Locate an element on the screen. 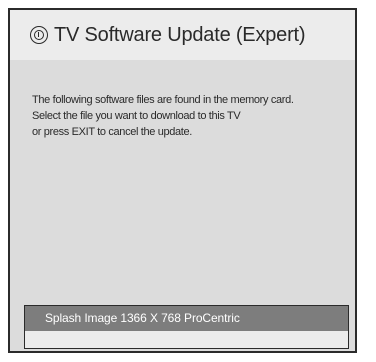 This screenshot has width=376, height=362. dialog-header: TV Software Update (Expert) is located at coordinates (182, 35).